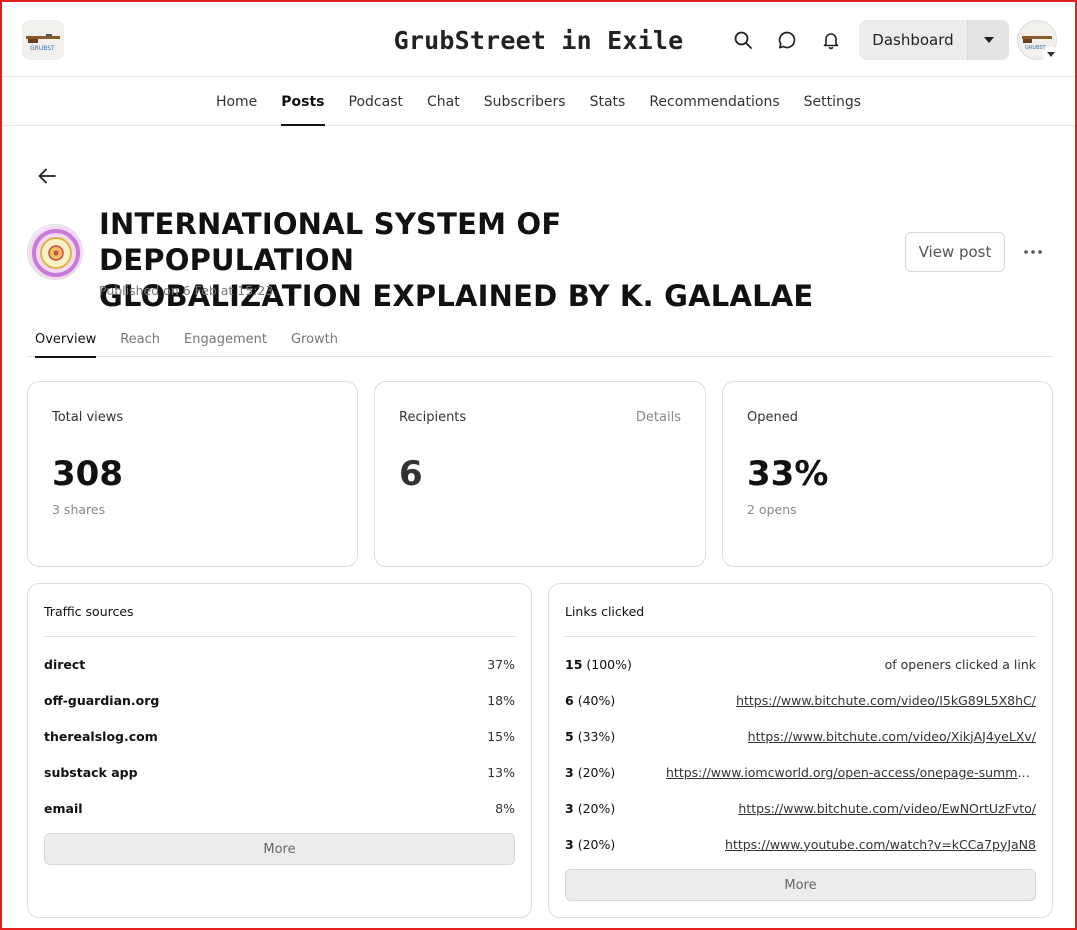 The width and height of the screenshot is (1077, 930). I want to click on post-stats-tabs: Overview Reach Engagement Growth, so click(540, 339).